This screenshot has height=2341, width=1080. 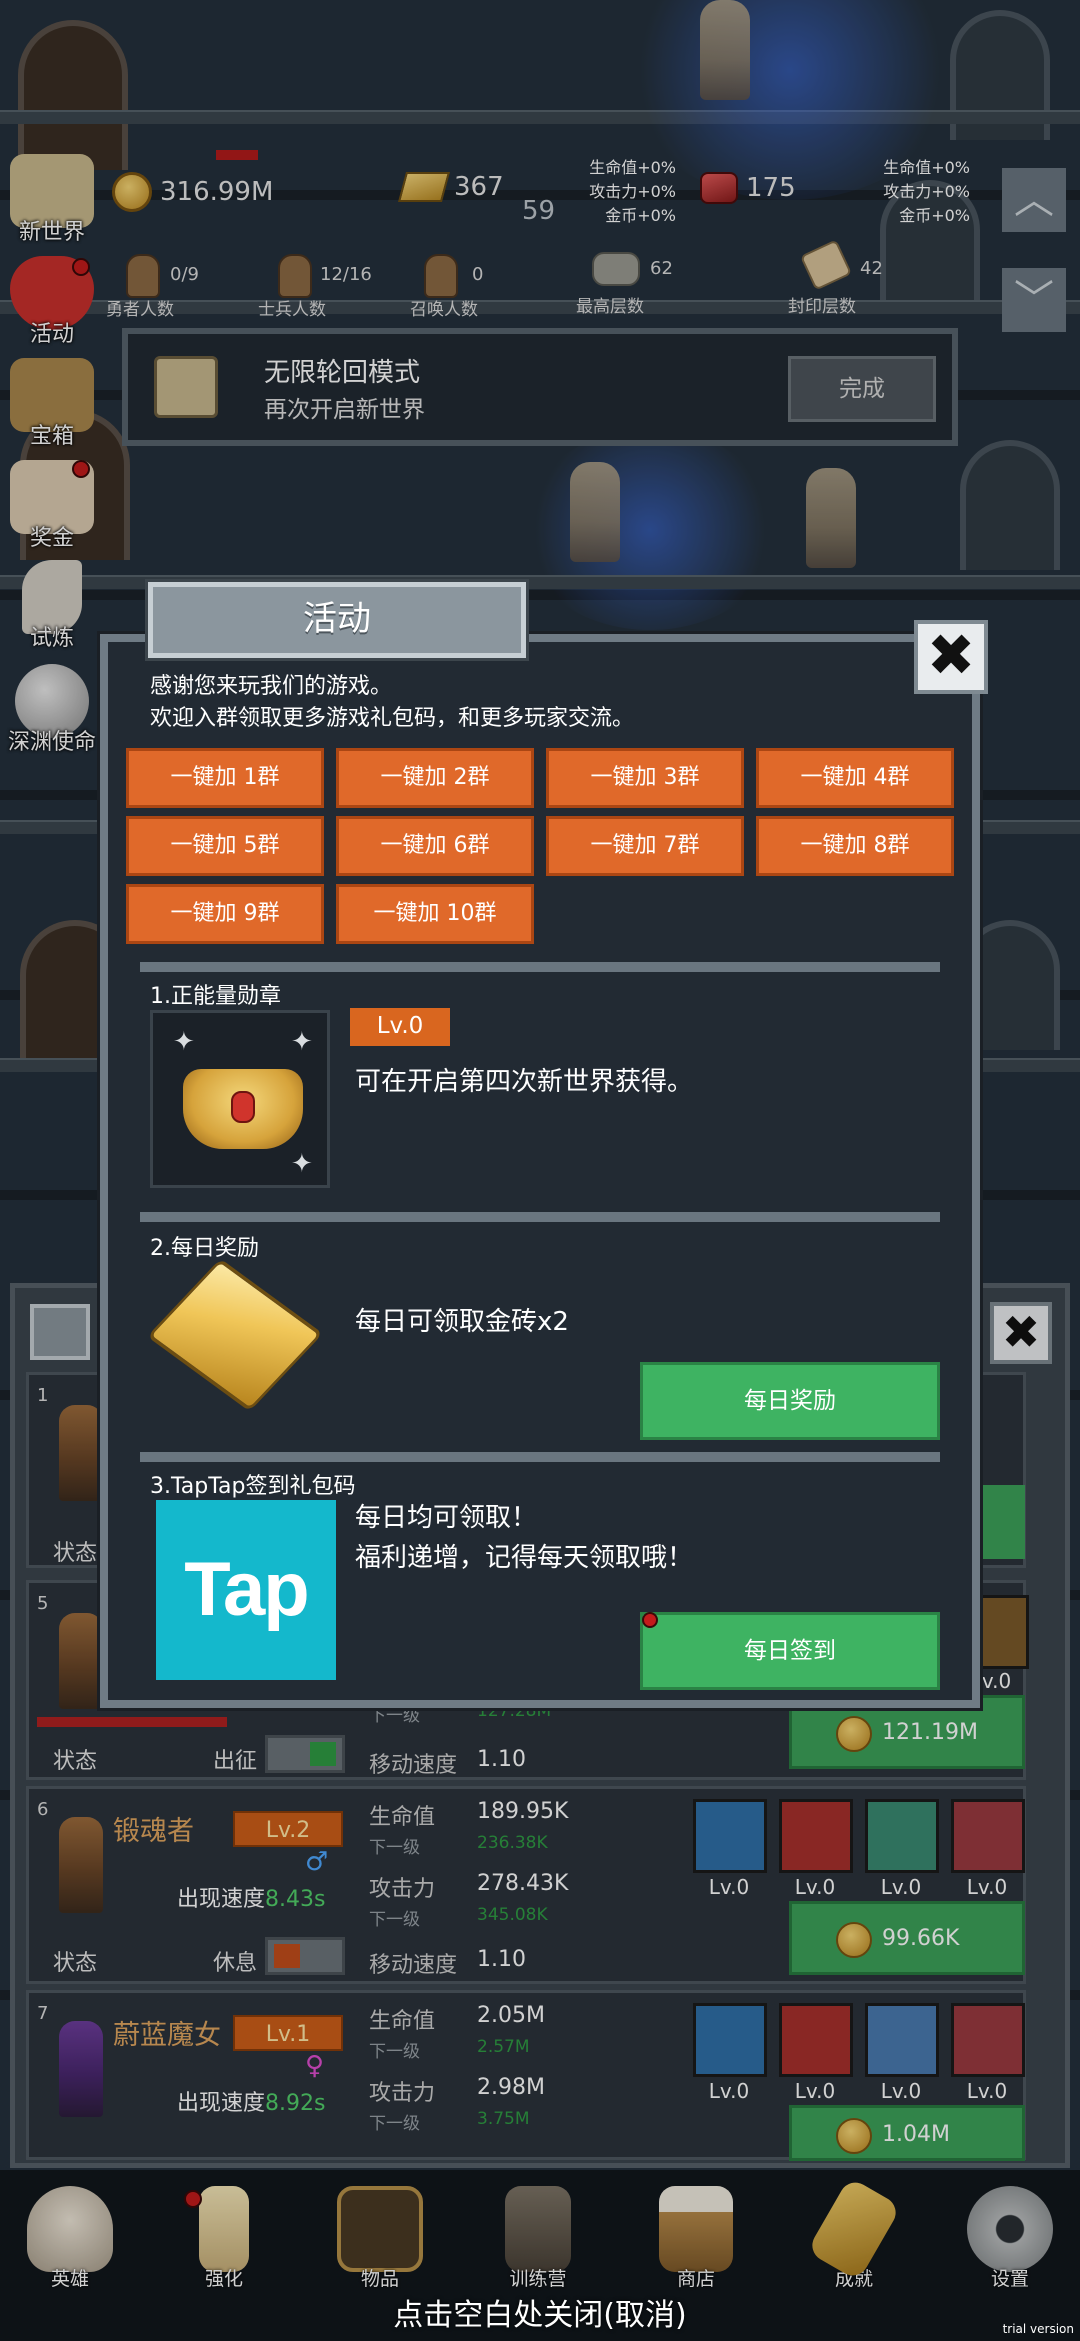 I want to click on close-hint-text: 点击空白处关闭(取消), so click(x=540, y=2312).